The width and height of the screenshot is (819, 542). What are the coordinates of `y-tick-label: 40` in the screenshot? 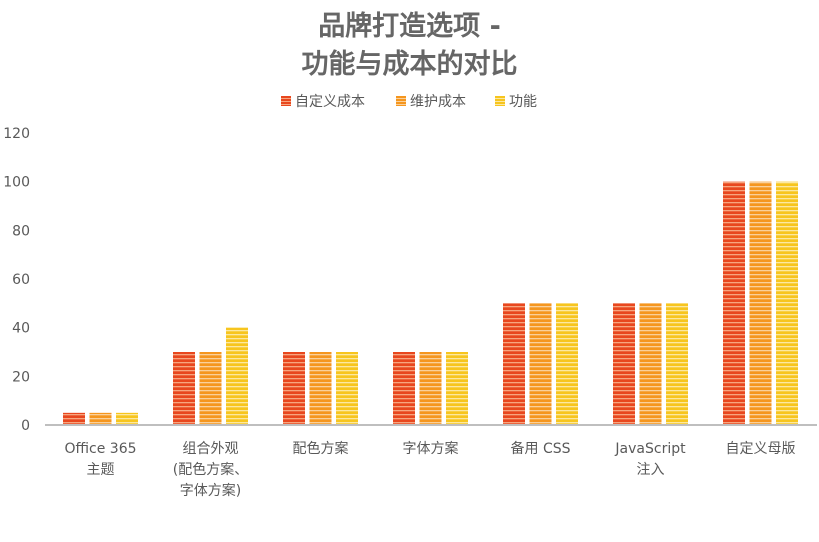 It's located at (21, 329).